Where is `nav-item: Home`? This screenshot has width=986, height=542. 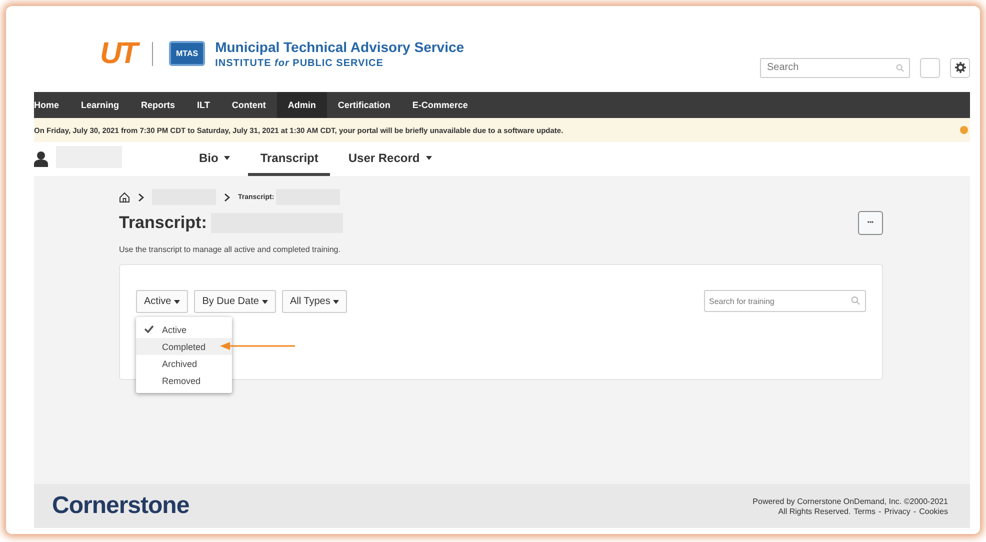 nav-item: Home is located at coordinates (52, 105).